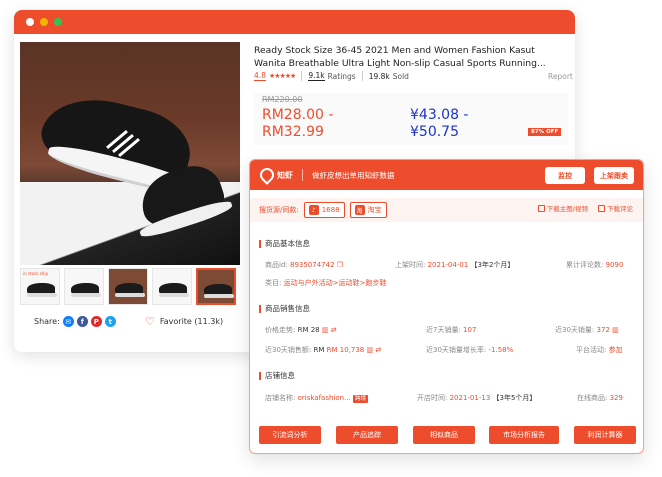 Image resolution: width=662 pixels, height=477 pixels. What do you see at coordinates (616, 398) in the screenshot?
I see `online-products-value: 329` at bounding box center [616, 398].